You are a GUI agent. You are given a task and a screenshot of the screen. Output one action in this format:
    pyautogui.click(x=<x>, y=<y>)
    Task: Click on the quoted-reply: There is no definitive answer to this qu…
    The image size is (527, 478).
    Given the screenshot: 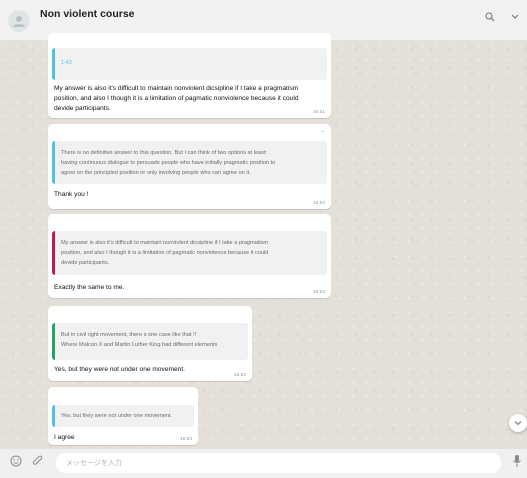 What is the action you would take?
    pyautogui.click(x=189, y=162)
    